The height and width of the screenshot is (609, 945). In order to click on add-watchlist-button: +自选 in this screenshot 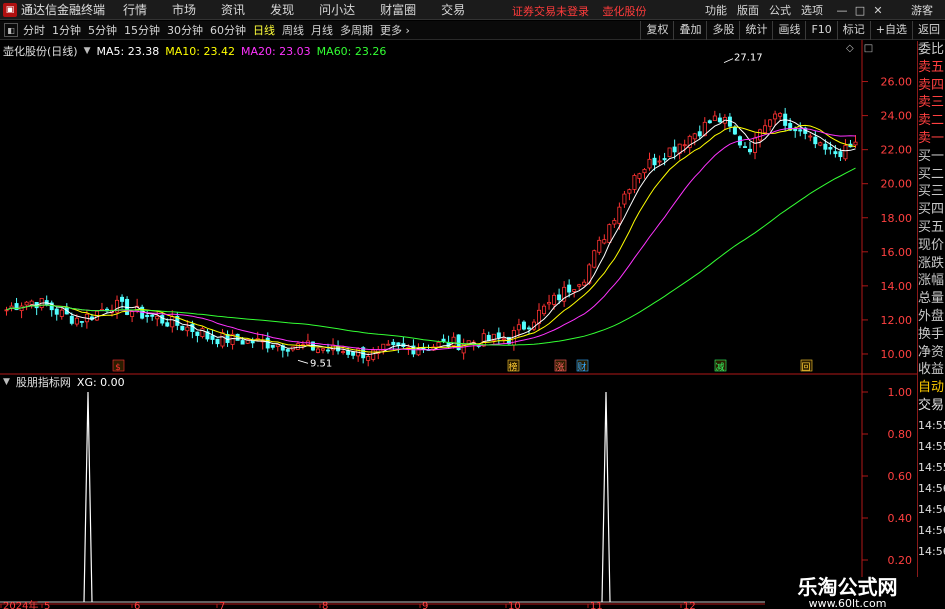, I will do `click(890, 30)`.